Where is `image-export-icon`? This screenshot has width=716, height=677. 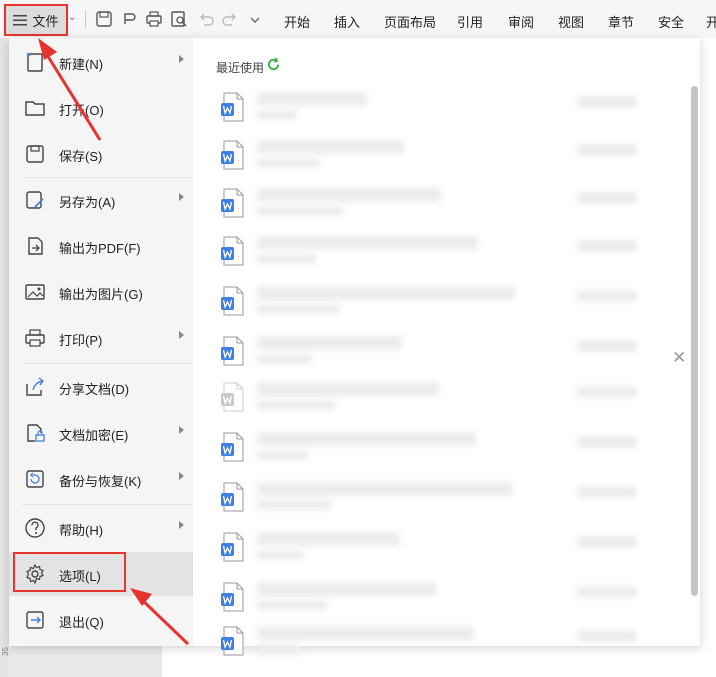
image-export-icon is located at coordinates (35, 292).